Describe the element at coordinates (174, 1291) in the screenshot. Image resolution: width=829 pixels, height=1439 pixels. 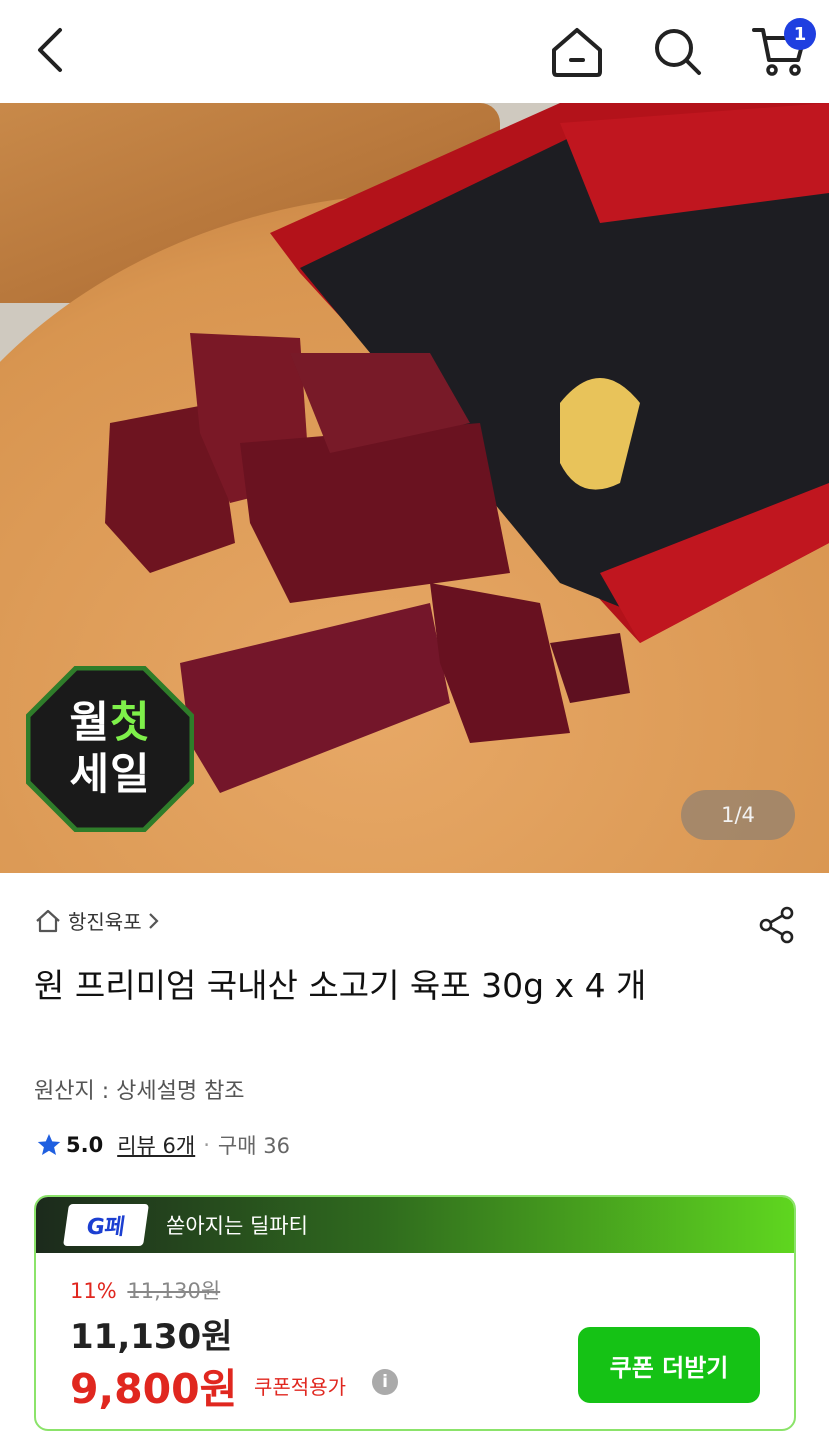
I see `original-price: 11,130원` at that location.